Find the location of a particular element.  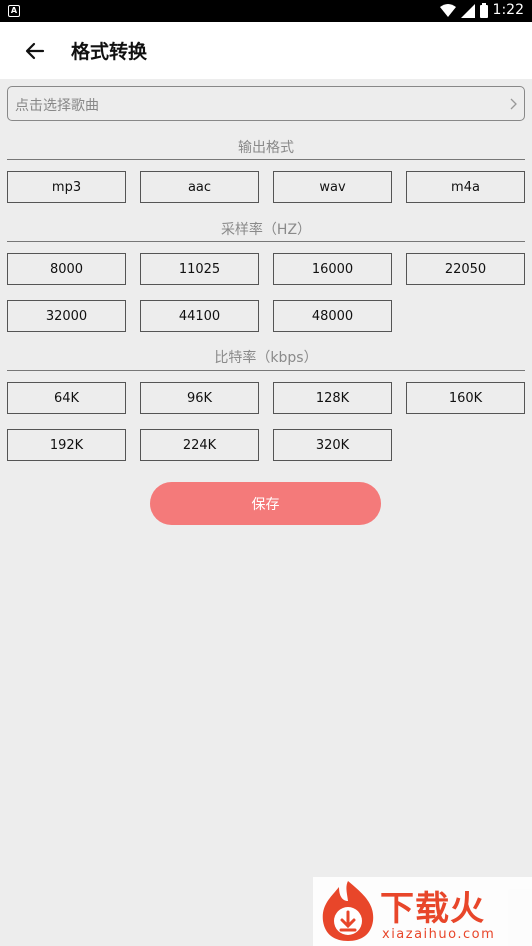

sample-rate-option: 32000 is located at coordinates (66, 316).